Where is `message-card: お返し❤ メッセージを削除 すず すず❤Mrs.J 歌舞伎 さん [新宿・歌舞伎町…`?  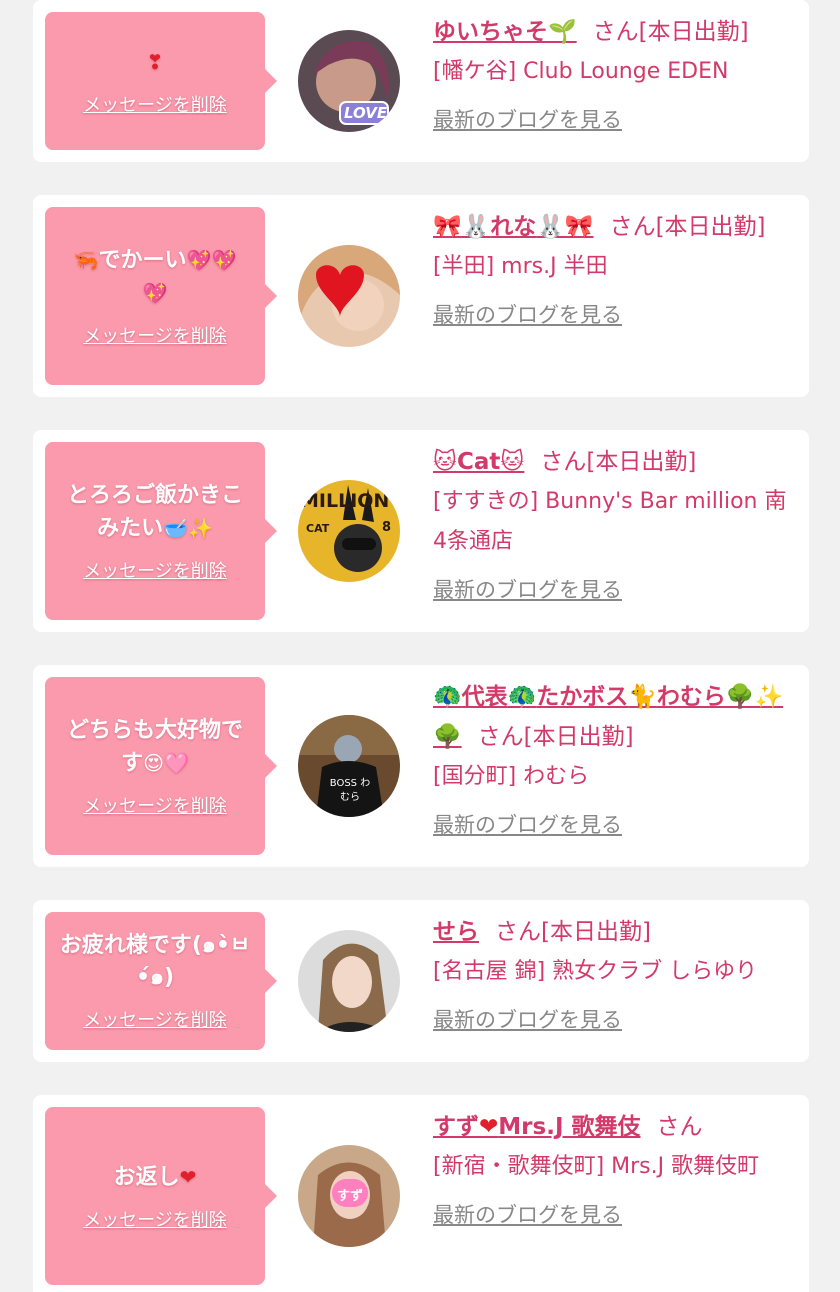
message-card: お返し❤ メッセージを削除 すず すず❤Mrs.J 歌舞伎 さん [新宿・歌舞伎町… is located at coordinates (421, 1193).